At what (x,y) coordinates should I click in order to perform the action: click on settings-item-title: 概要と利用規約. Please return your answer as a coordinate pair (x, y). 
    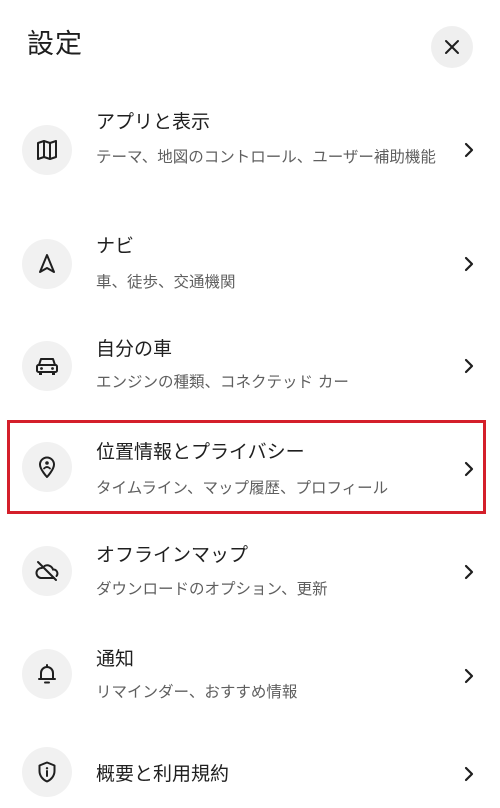
    Looking at the image, I should click on (163, 774).